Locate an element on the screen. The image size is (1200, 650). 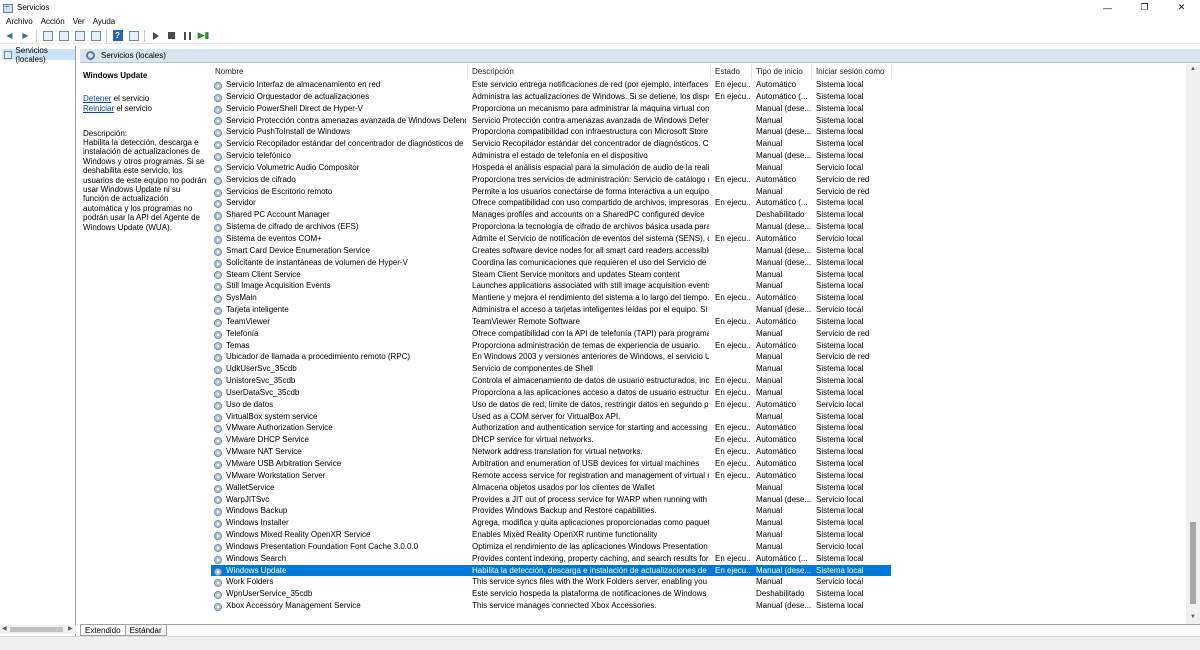
tab-estandar: Estándar is located at coordinates (145, 630).